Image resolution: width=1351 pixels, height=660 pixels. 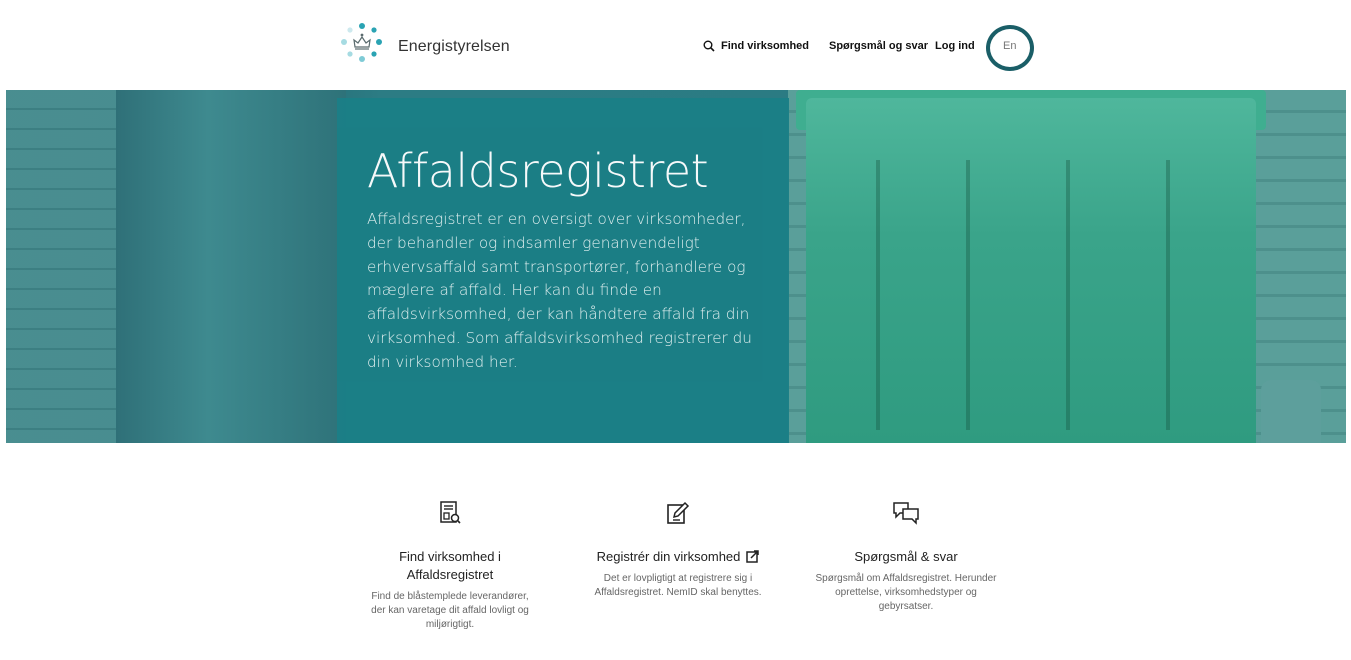 What do you see at coordinates (709, 46) in the screenshot?
I see `search-icon` at bounding box center [709, 46].